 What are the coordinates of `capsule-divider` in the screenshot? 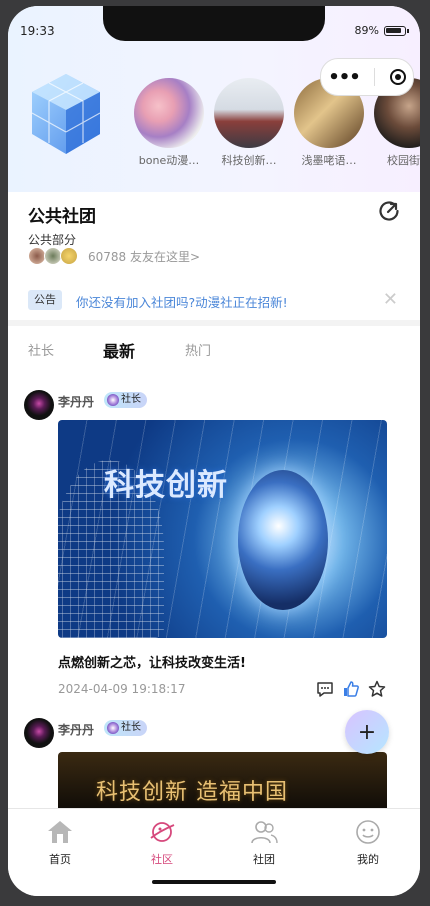 It's located at (375, 77).